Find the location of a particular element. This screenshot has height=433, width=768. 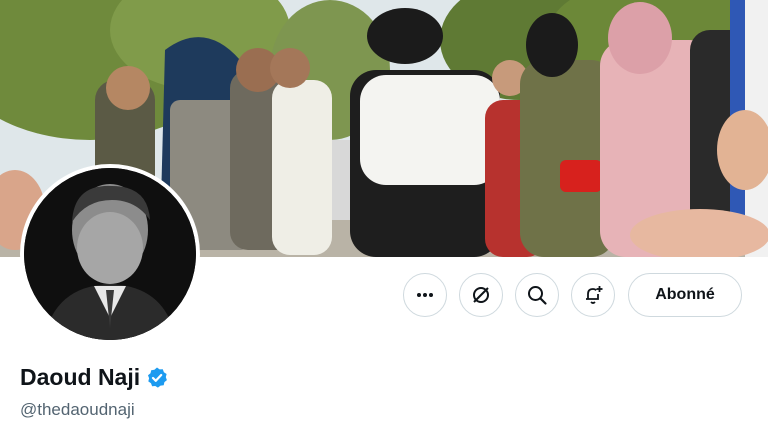

more-dots-icon is located at coordinates (425, 295).